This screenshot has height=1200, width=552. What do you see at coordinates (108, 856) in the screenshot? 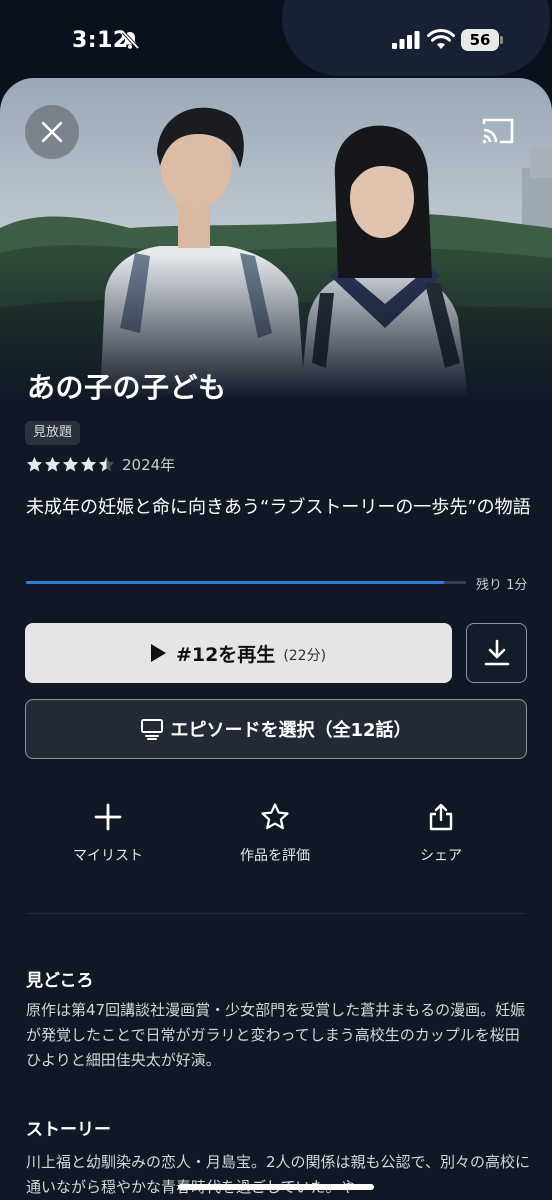
I see `my-list-label: マイリスト` at bounding box center [108, 856].